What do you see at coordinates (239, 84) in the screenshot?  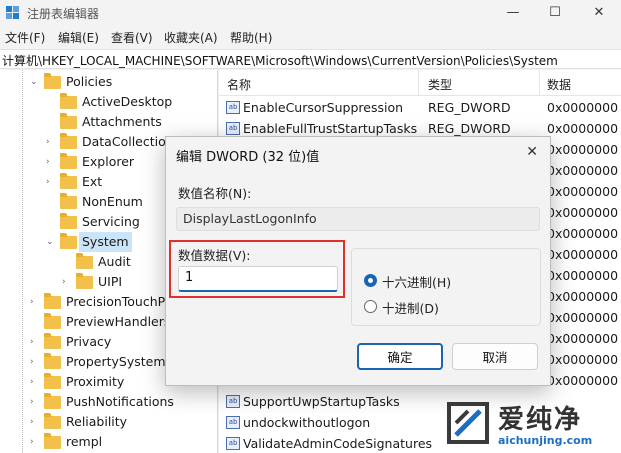 I see `column-header-name: 名称` at bounding box center [239, 84].